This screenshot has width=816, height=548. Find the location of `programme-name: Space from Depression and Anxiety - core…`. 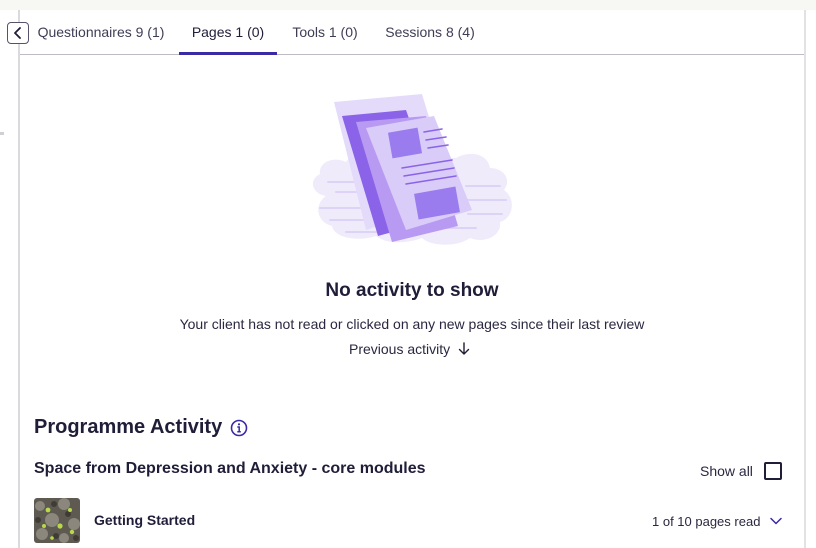

programme-name: Space from Depression and Anxiety - core… is located at coordinates (230, 468).